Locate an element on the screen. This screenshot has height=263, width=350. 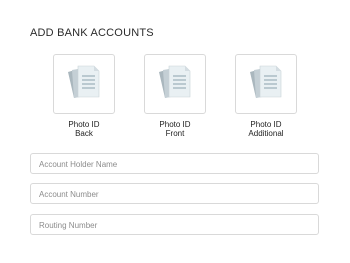
account-holder-name-field is located at coordinates (174, 163).